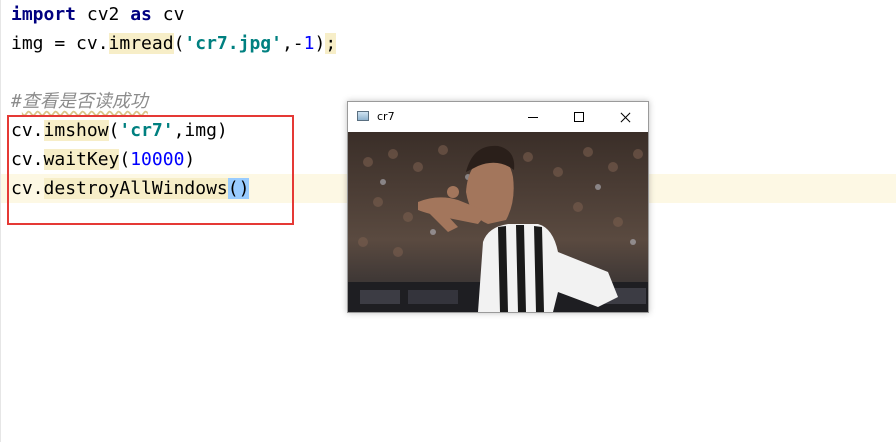 This screenshot has width=896, height=442. I want to click on keyword-as: as, so click(141, 14).